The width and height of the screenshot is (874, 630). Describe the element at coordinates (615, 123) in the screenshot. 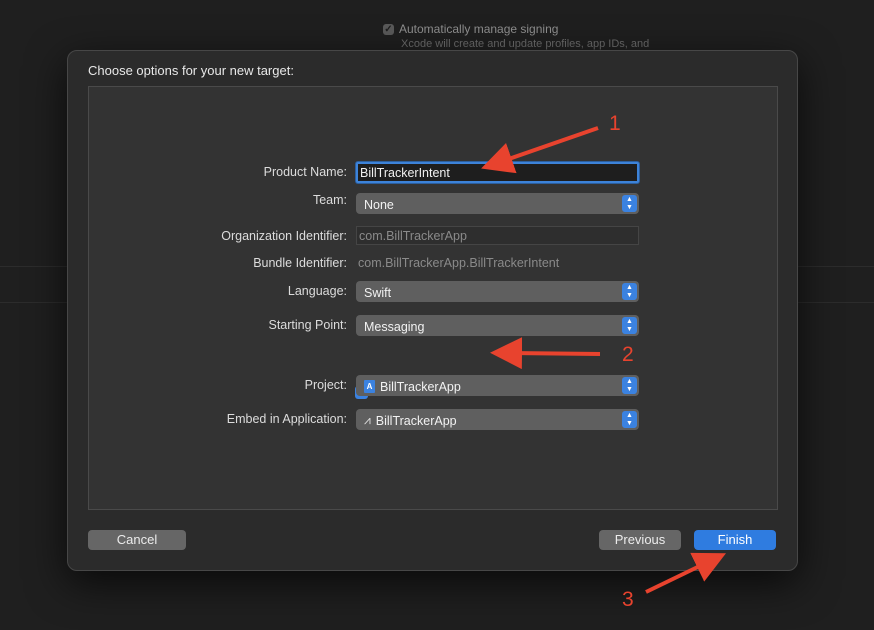

I see `annotation-label-1: 1` at that location.